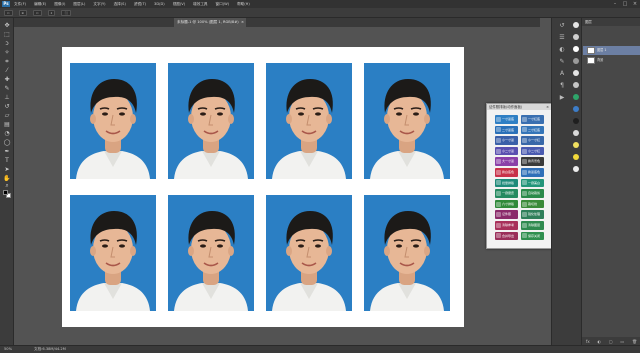 The width and height of the screenshot is (640, 353). What do you see at coordinates (506, 140) in the screenshot?
I see `action-button: 小一寸蓝` at bounding box center [506, 140].